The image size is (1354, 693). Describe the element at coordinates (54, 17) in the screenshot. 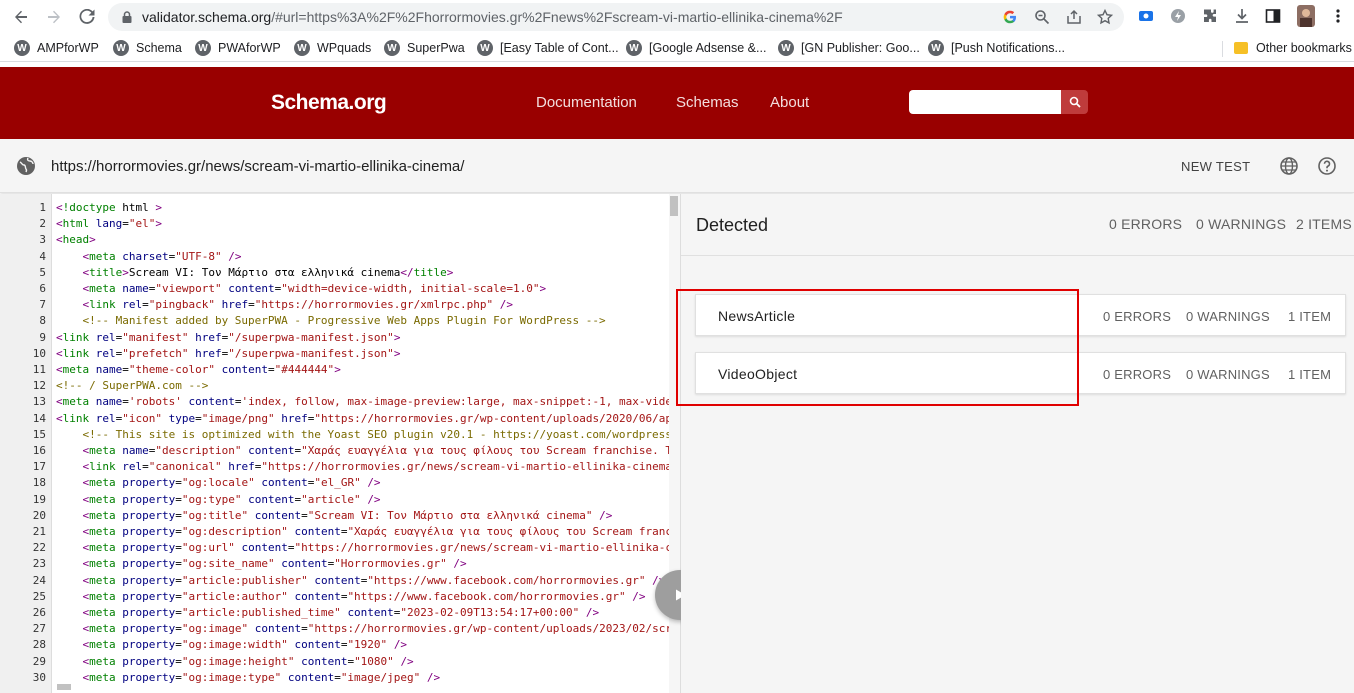

I see `forward-icon` at that location.